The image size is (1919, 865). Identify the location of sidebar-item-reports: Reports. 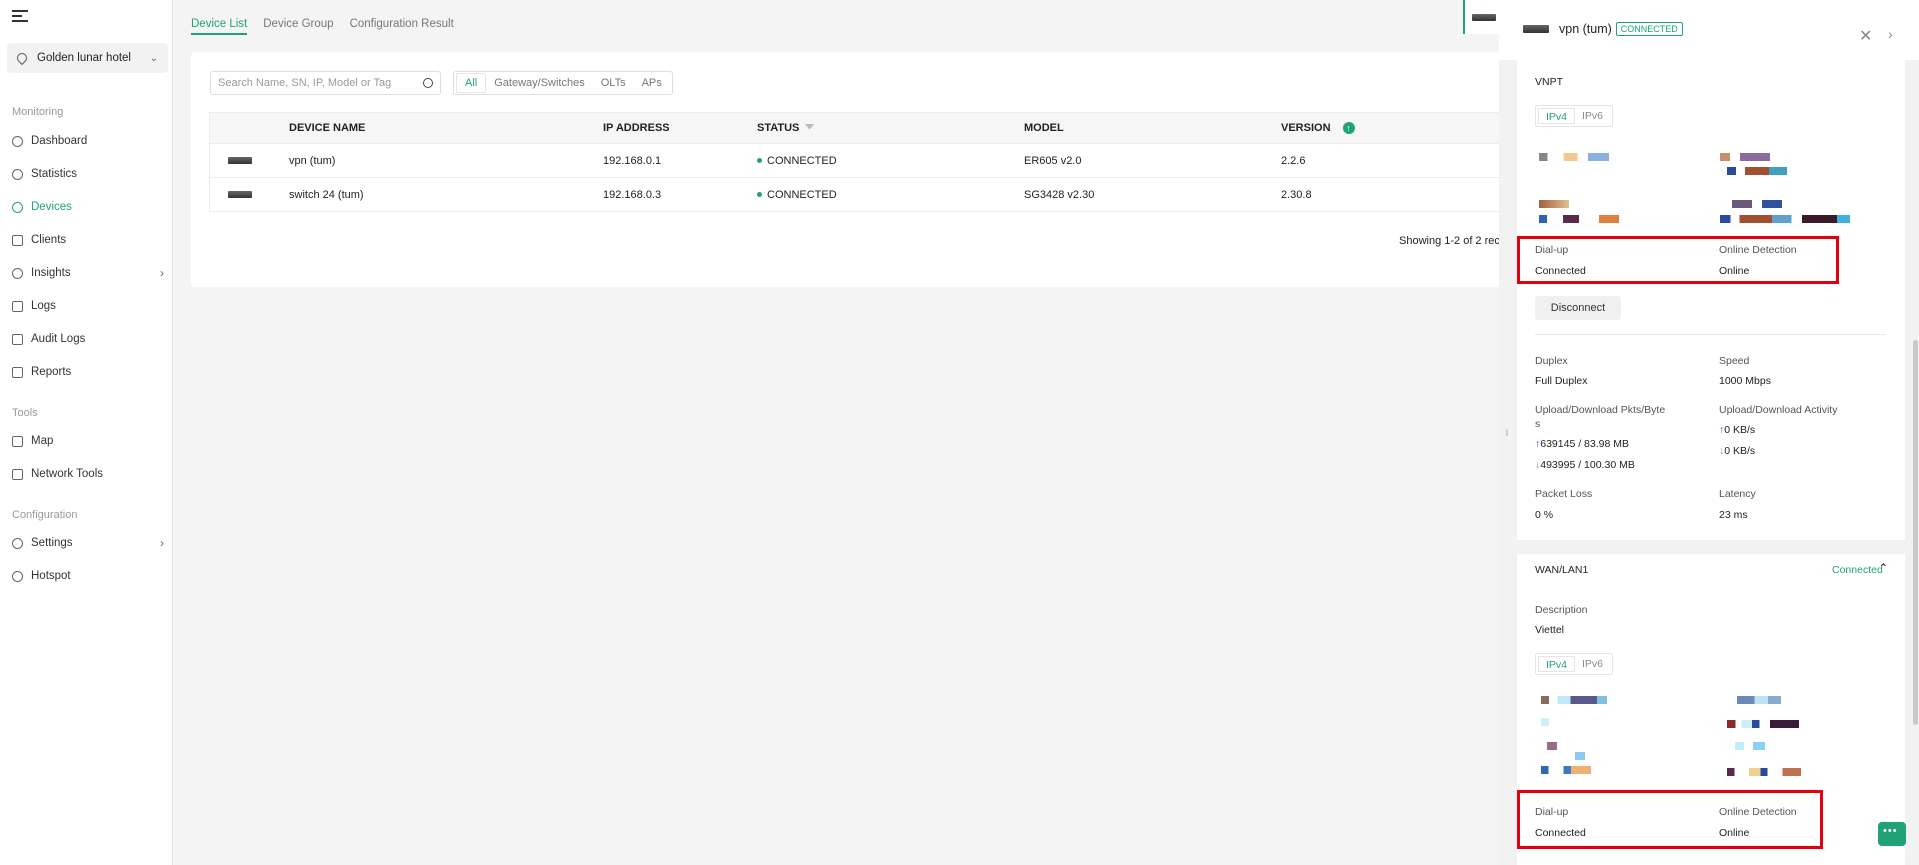
(88, 372).